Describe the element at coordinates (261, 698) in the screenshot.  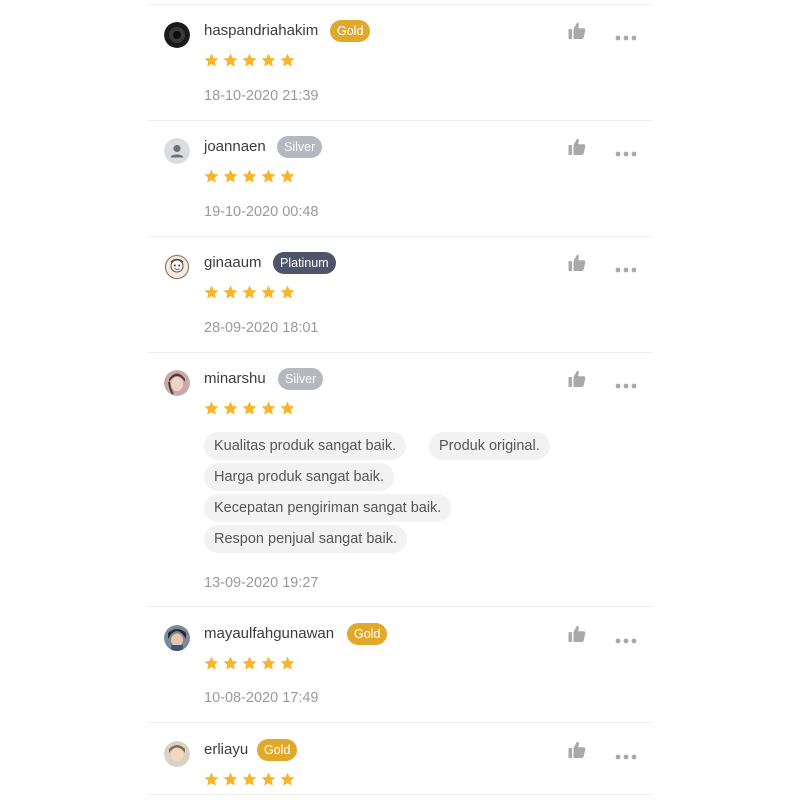
I see `review-date: 10-08-2020 17:49` at that location.